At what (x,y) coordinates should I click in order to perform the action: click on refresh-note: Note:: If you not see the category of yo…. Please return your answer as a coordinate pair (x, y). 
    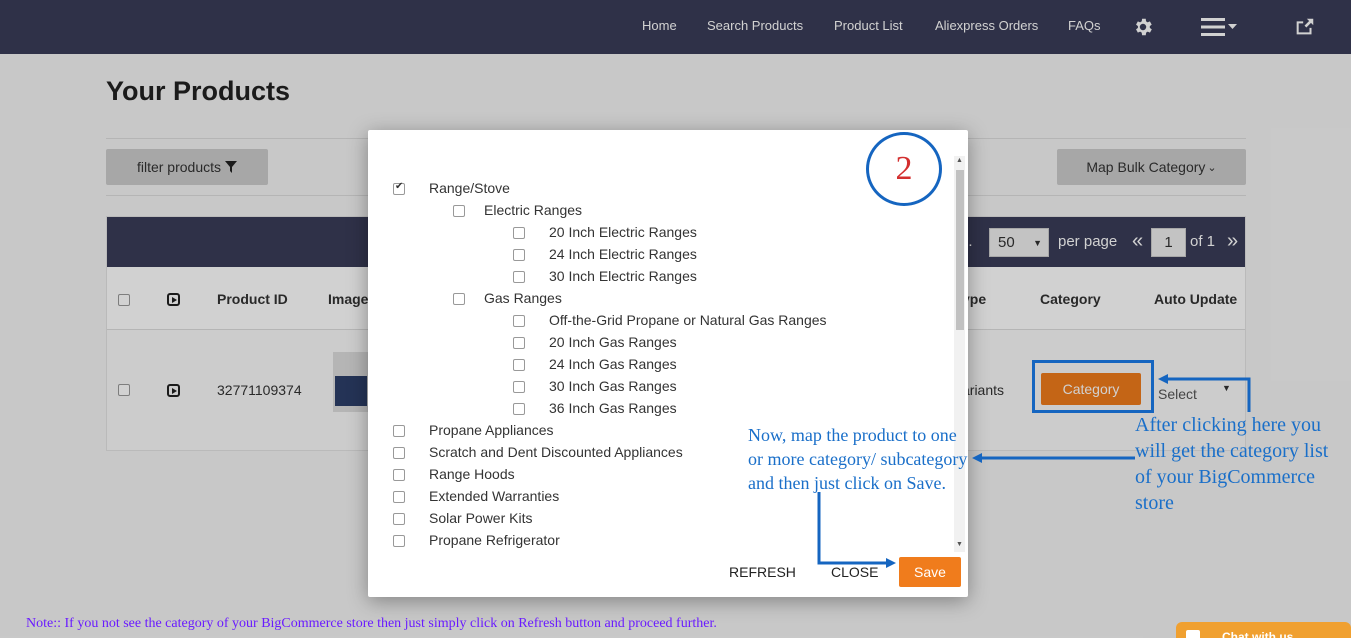
    Looking at the image, I should click on (371, 623).